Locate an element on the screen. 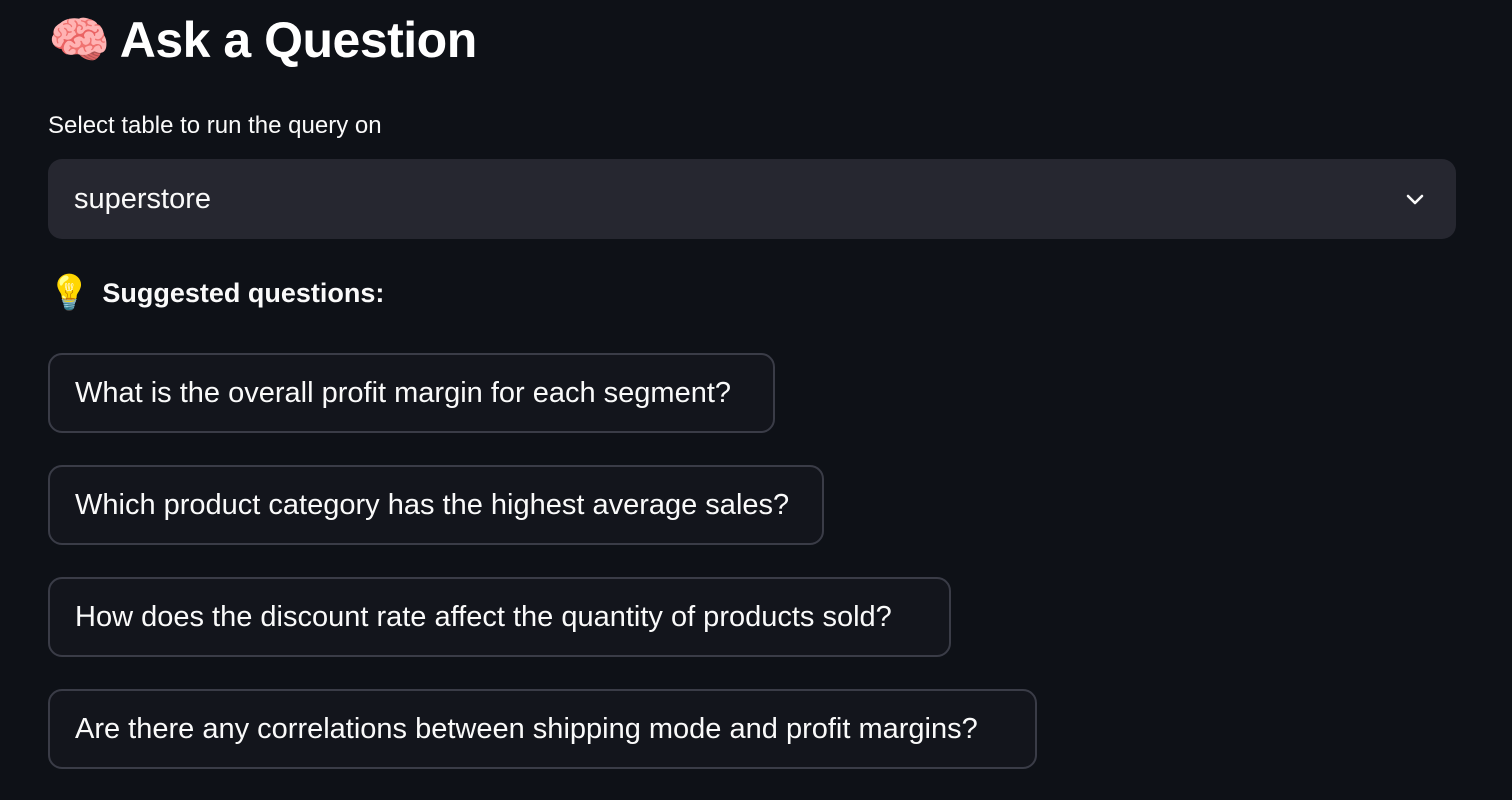 The image size is (1512, 800). brain-icon: 🧠 is located at coordinates (79, 40).